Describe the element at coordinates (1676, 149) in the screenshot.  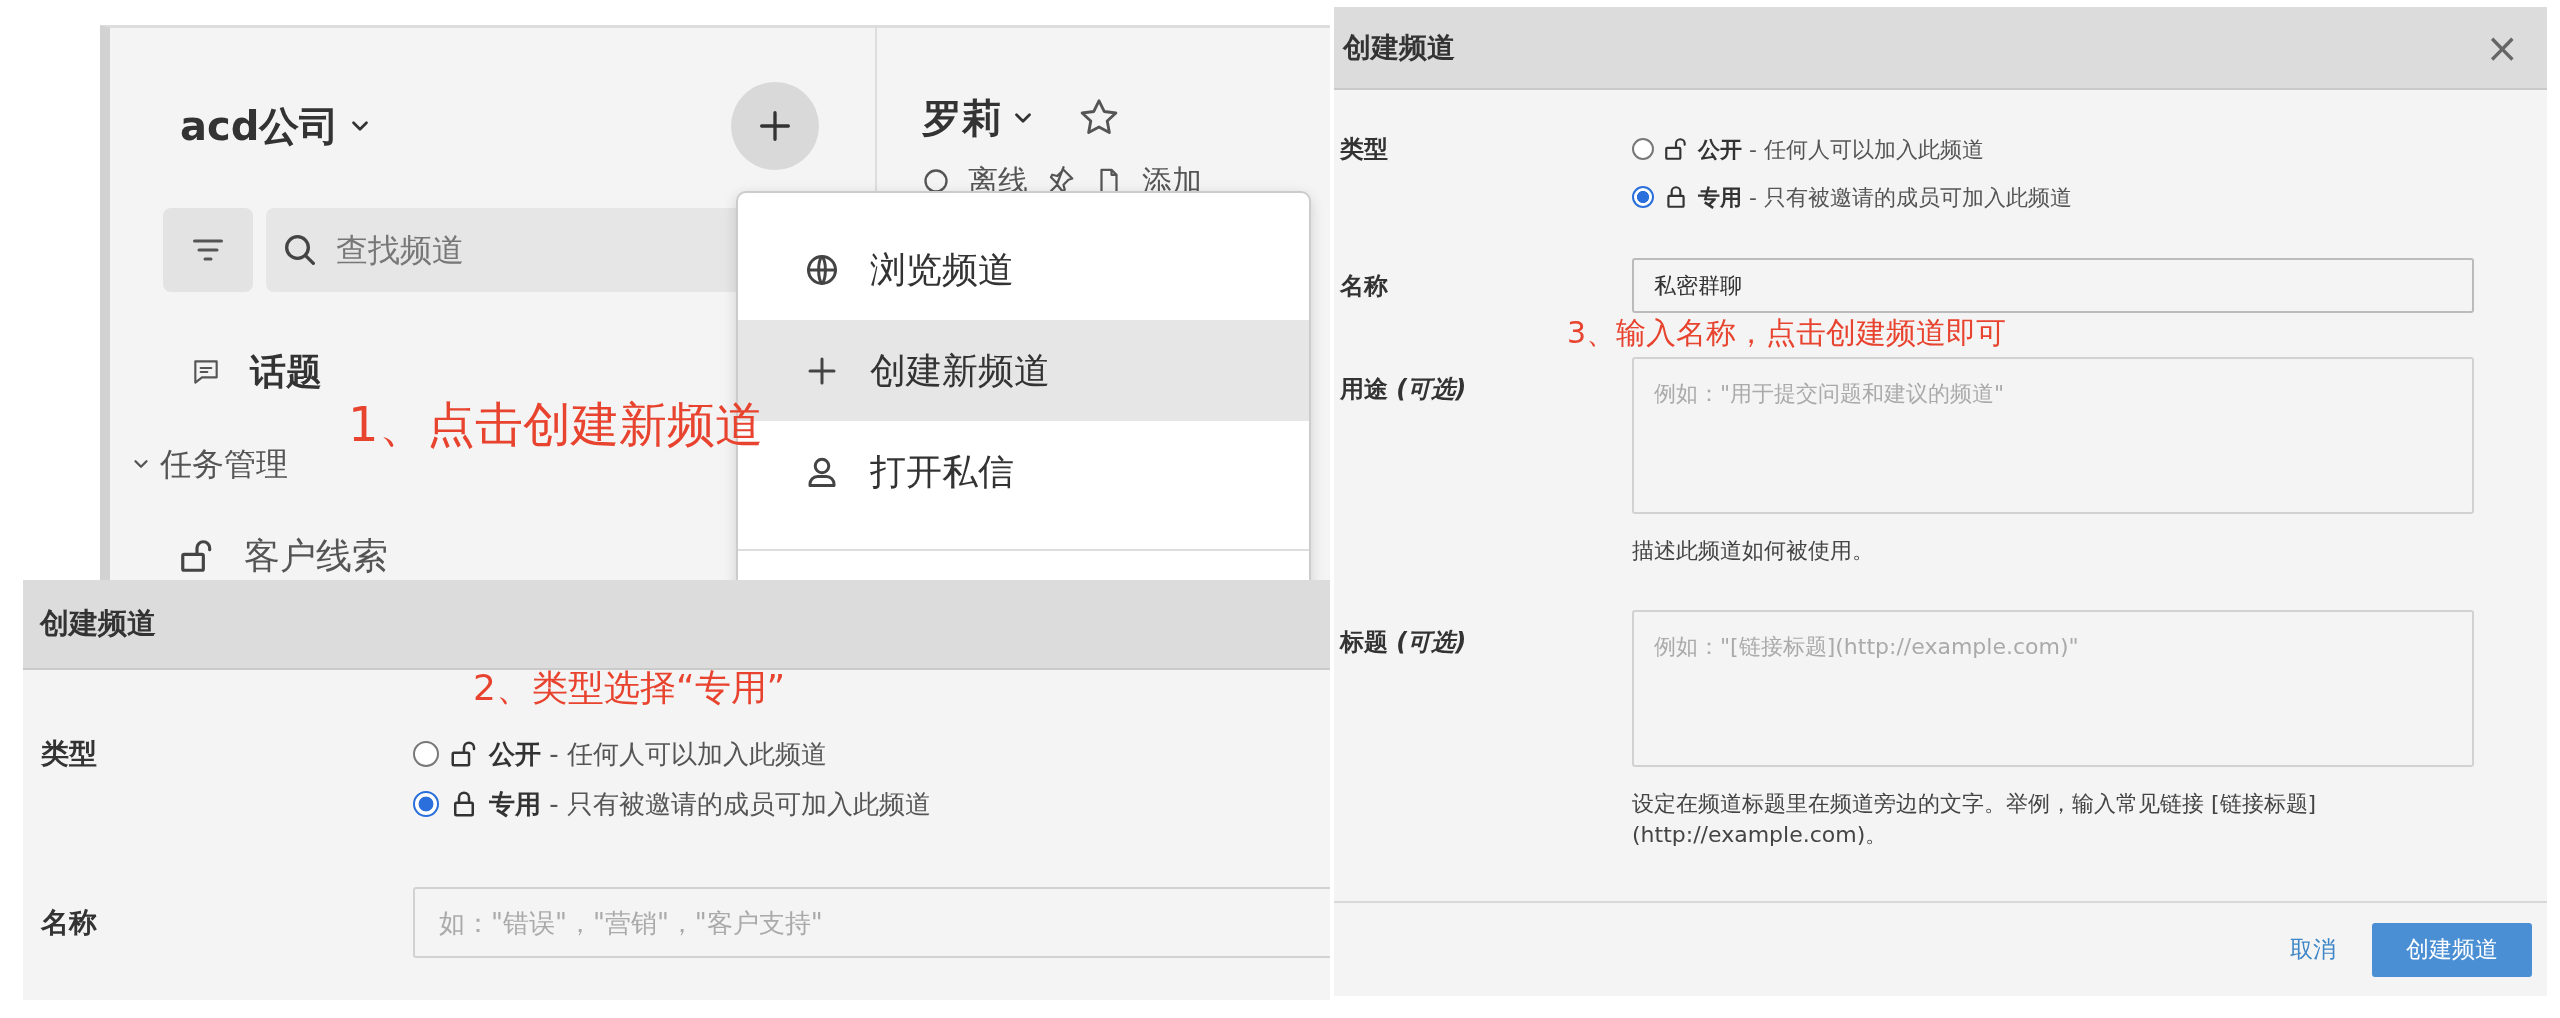
I see `unlocked-icon` at that location.